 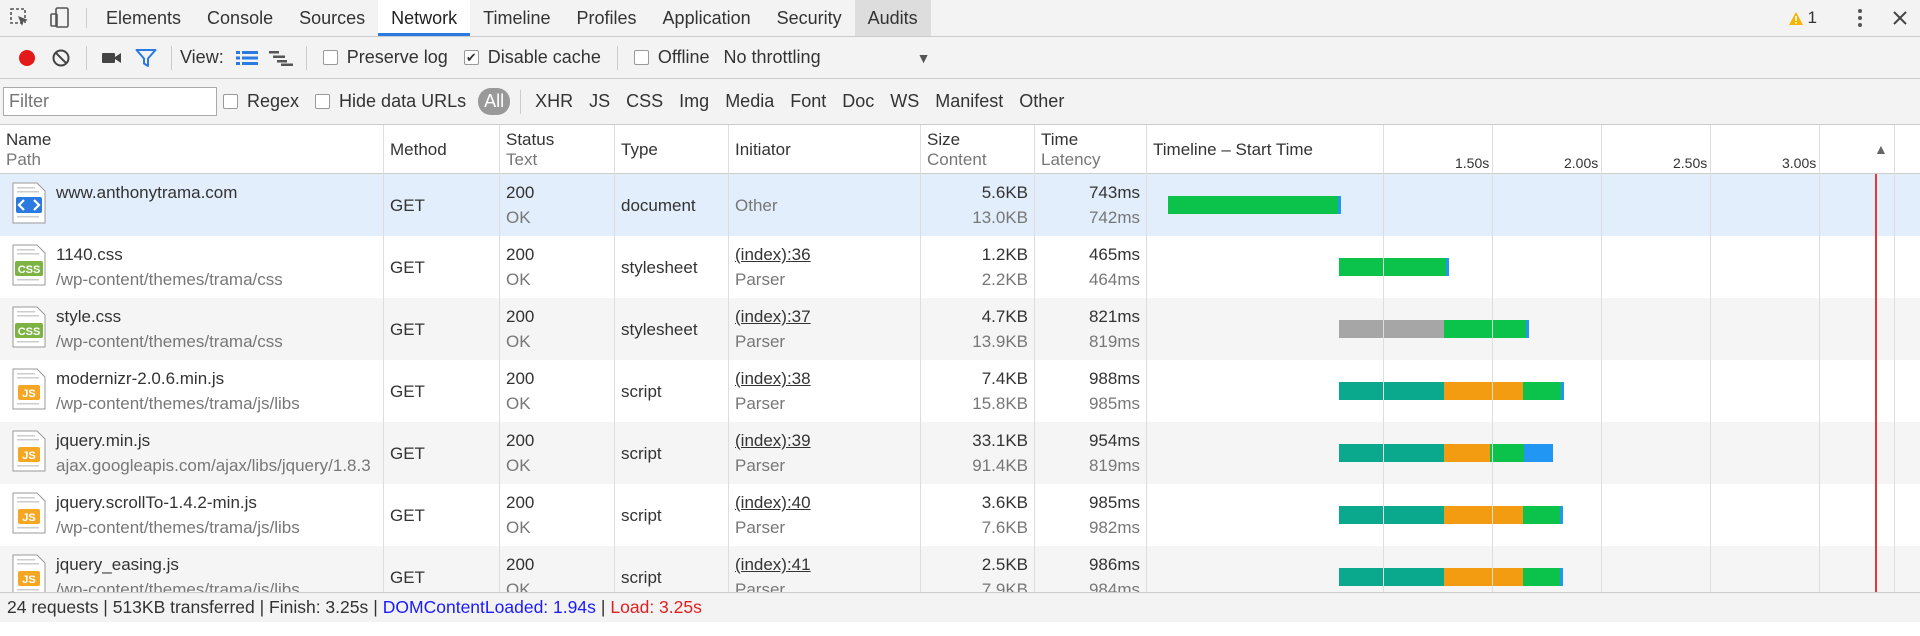 What do you see at coordinates (1114, 502) in the screenshot?
I see `request-time: 985ms` at bounding box center [1114, 502].